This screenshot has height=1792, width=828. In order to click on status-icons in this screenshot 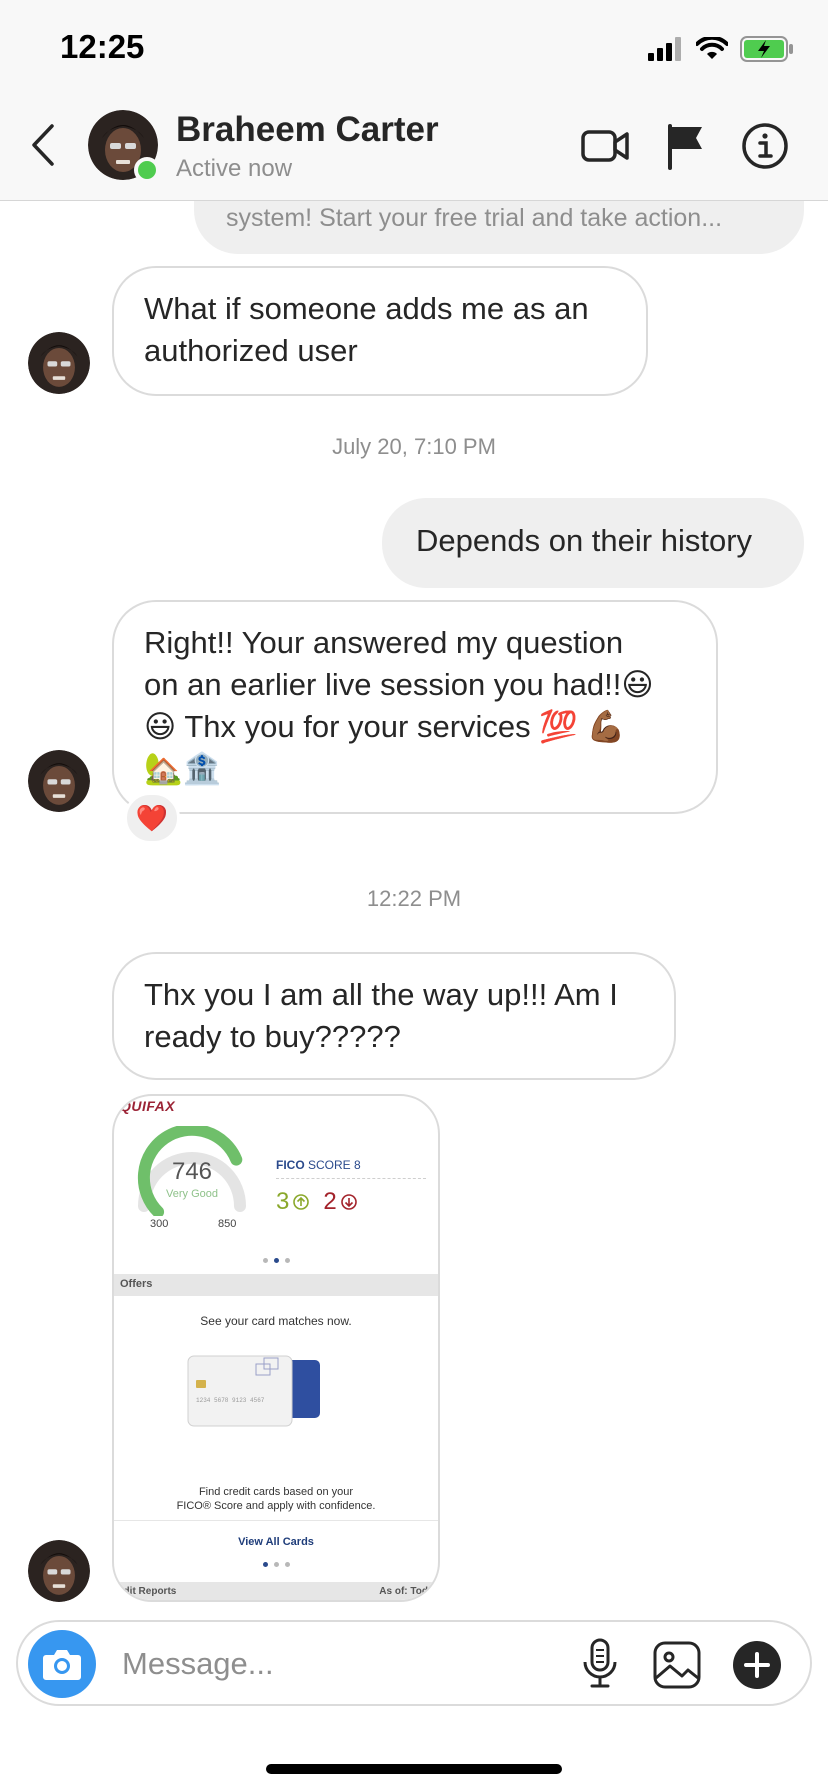, I will do `click(721, 49)`.